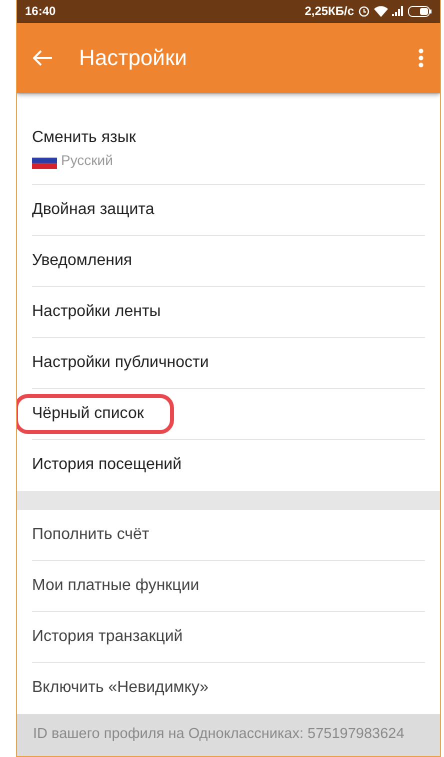  What do you see at coordinates (120, 688) in the screenshot?
I see `settings-item: Включить «Невидимку»` at bounding box center [120, 688].